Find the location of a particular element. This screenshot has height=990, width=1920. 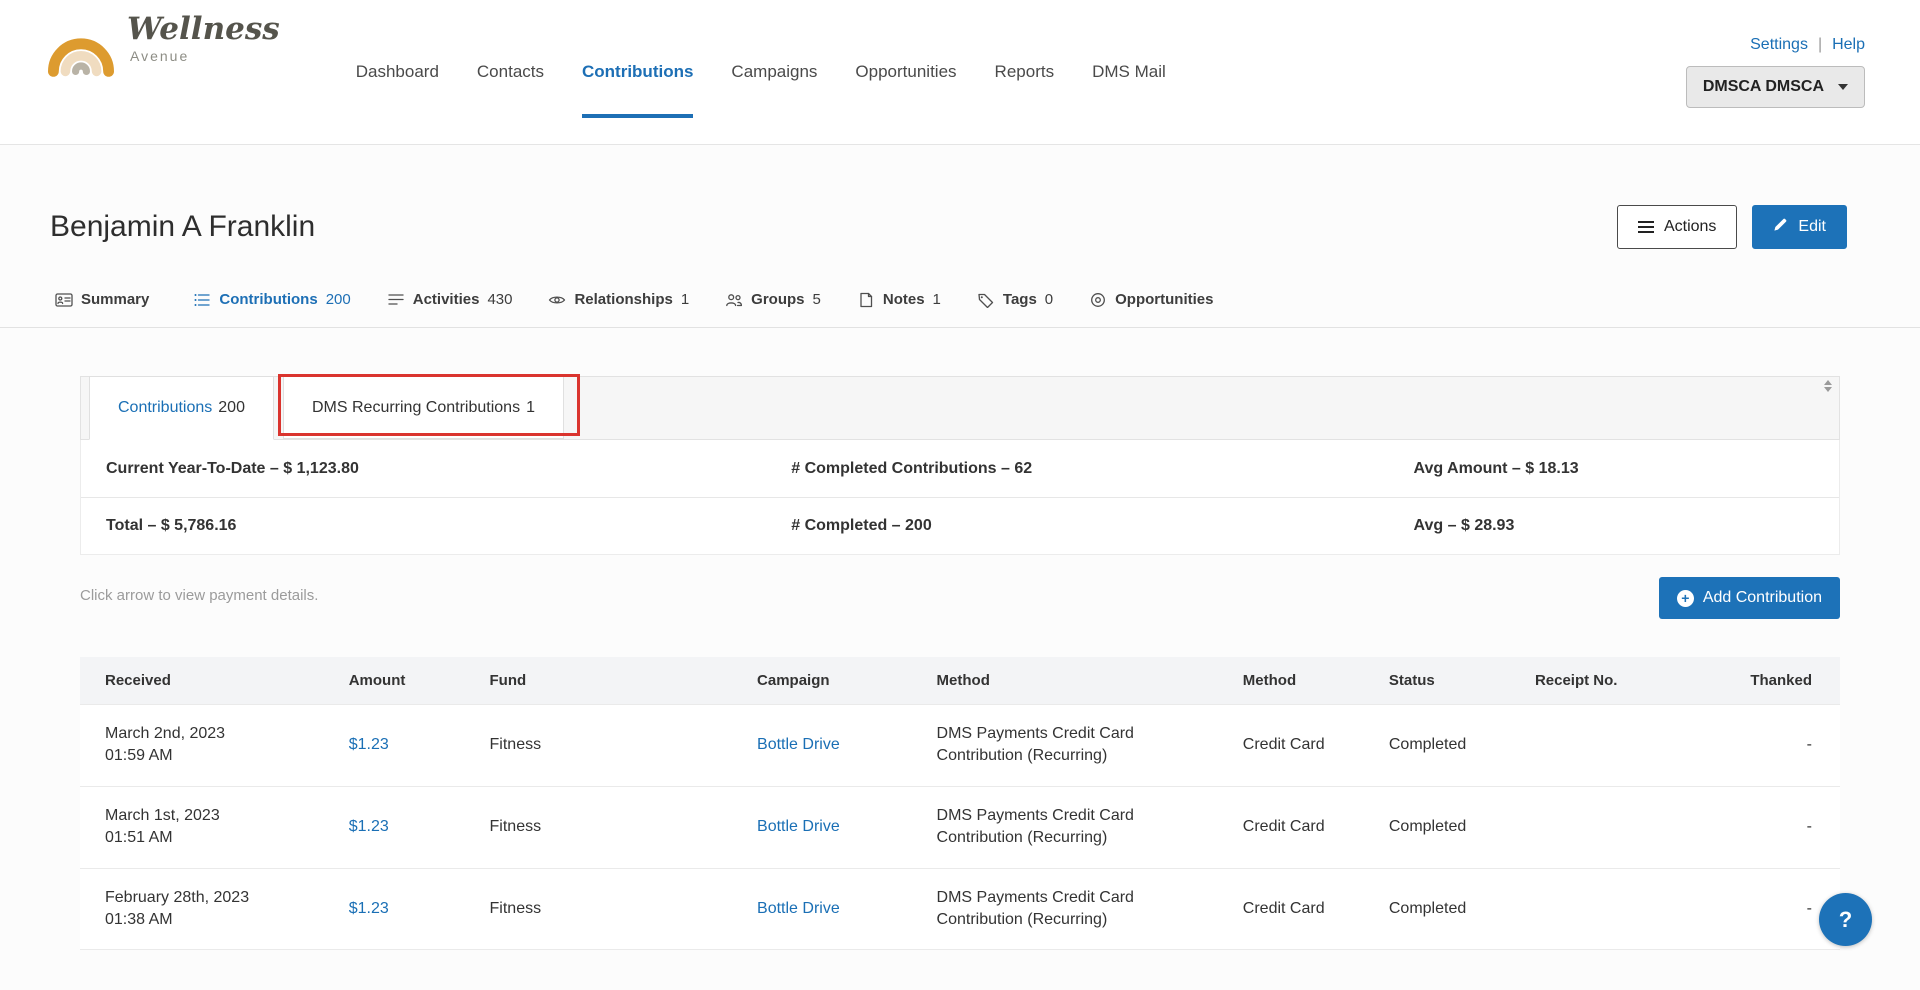

account-name: DMSCA DMSCA is located at coordinates (1763, 86).